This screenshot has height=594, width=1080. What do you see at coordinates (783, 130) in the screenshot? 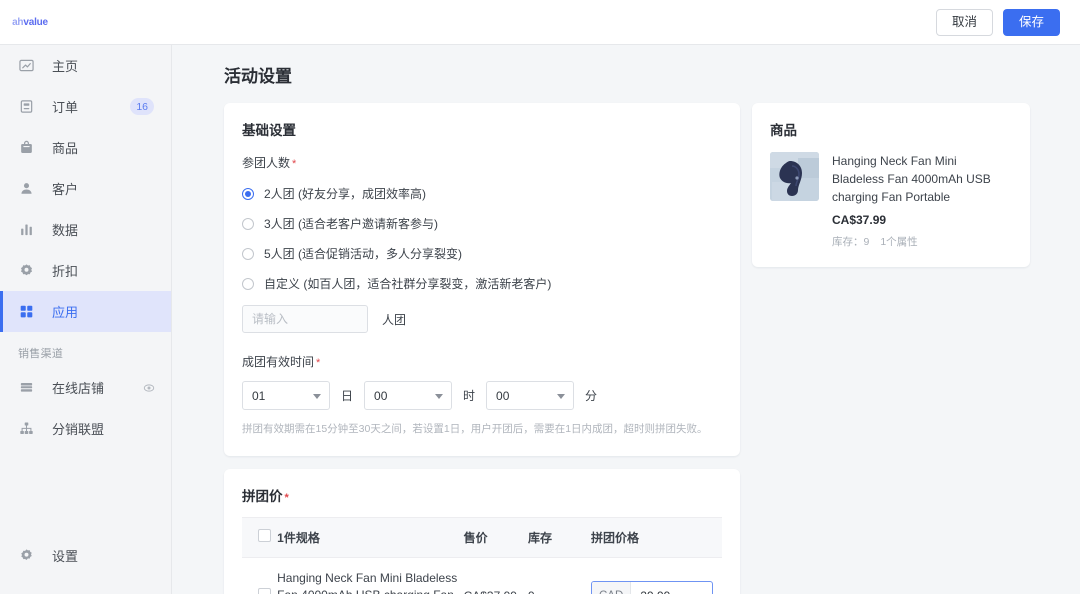
I see `product-card-title: 商品` at bounding box center [783, 130].